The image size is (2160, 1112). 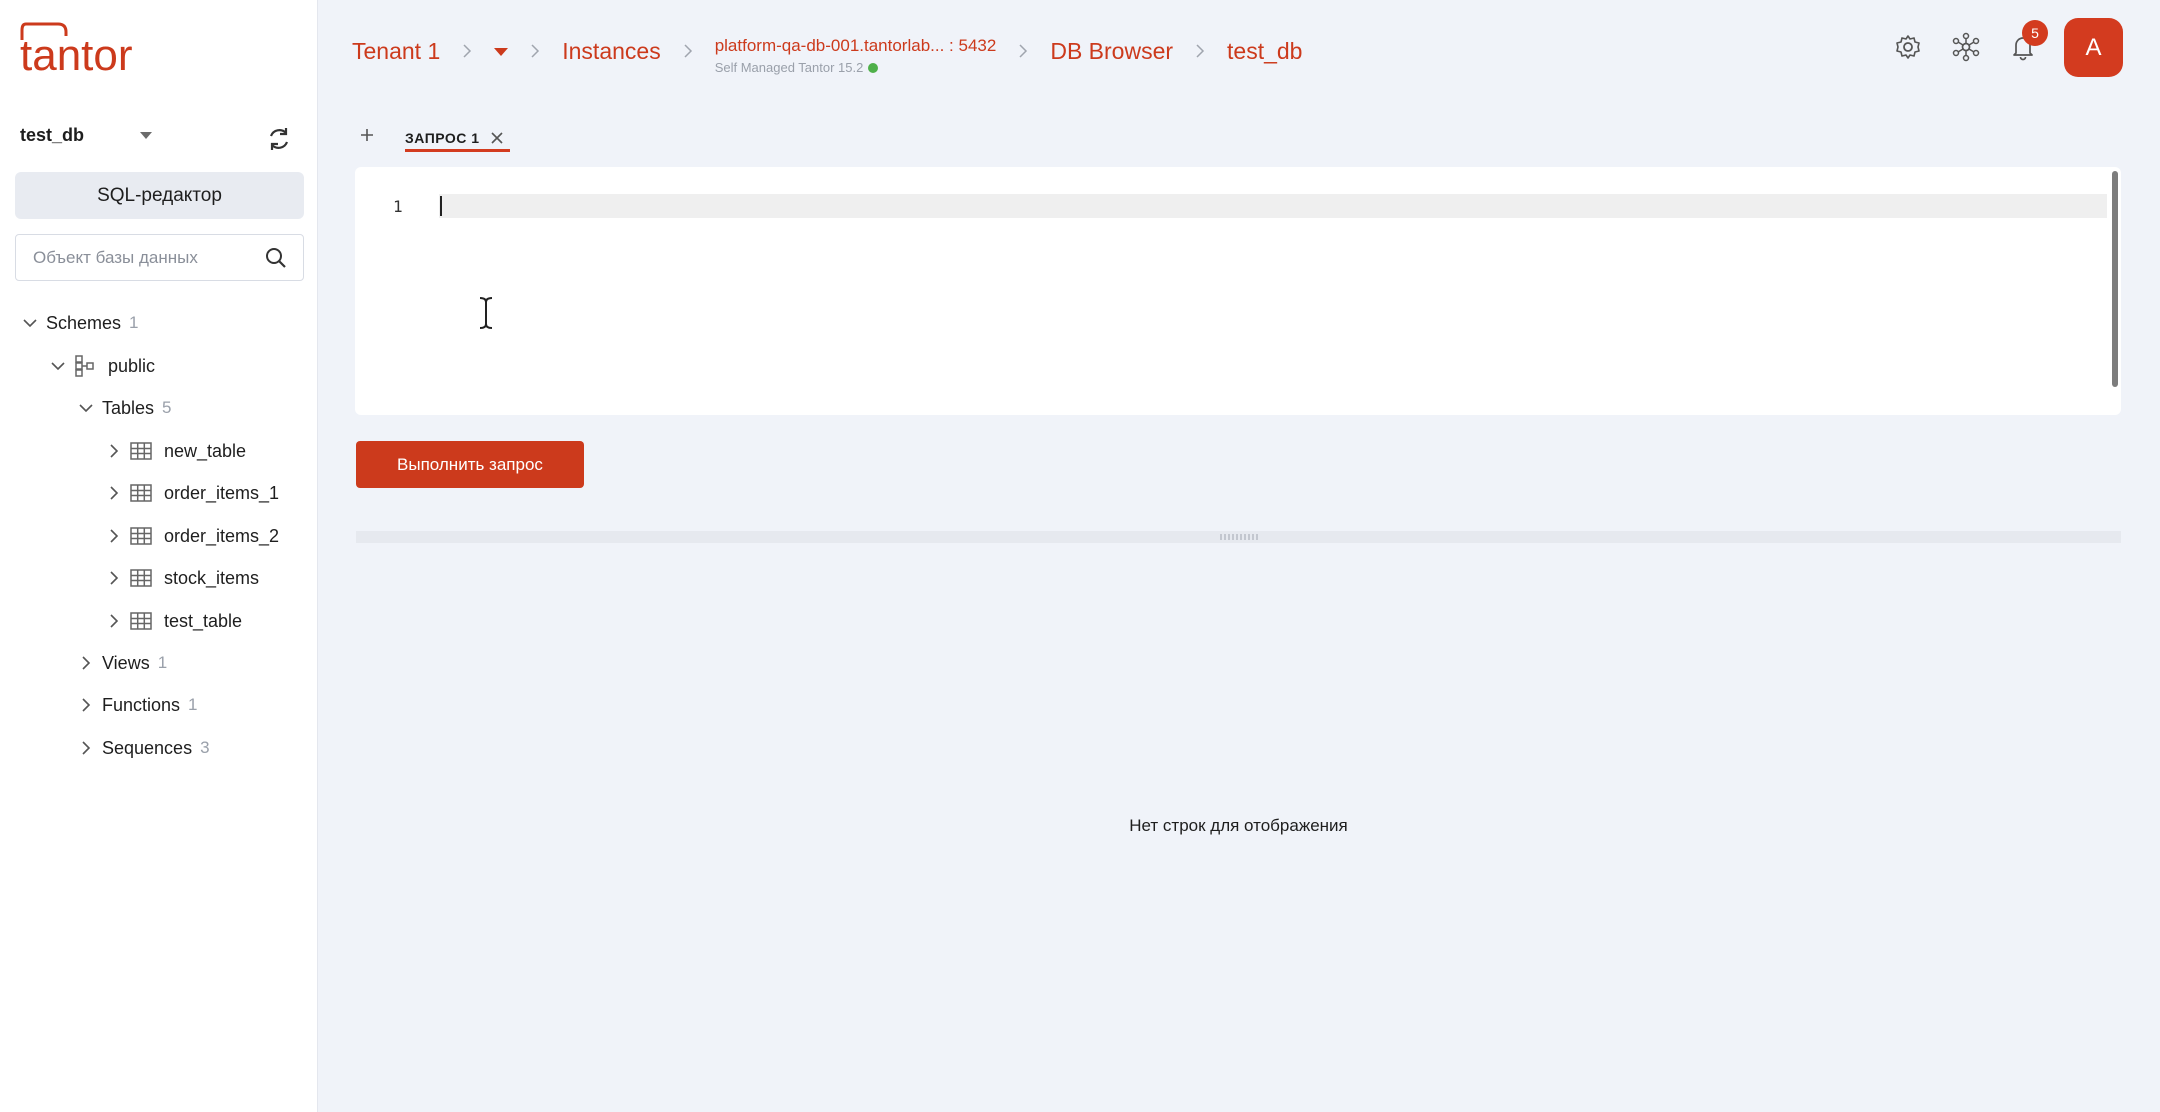 What do you see at coordinates (789, 67) in the screenshot?
I see `instance-version-text: Self Managed Tantor 15.2` at bounding box center [789, 67].